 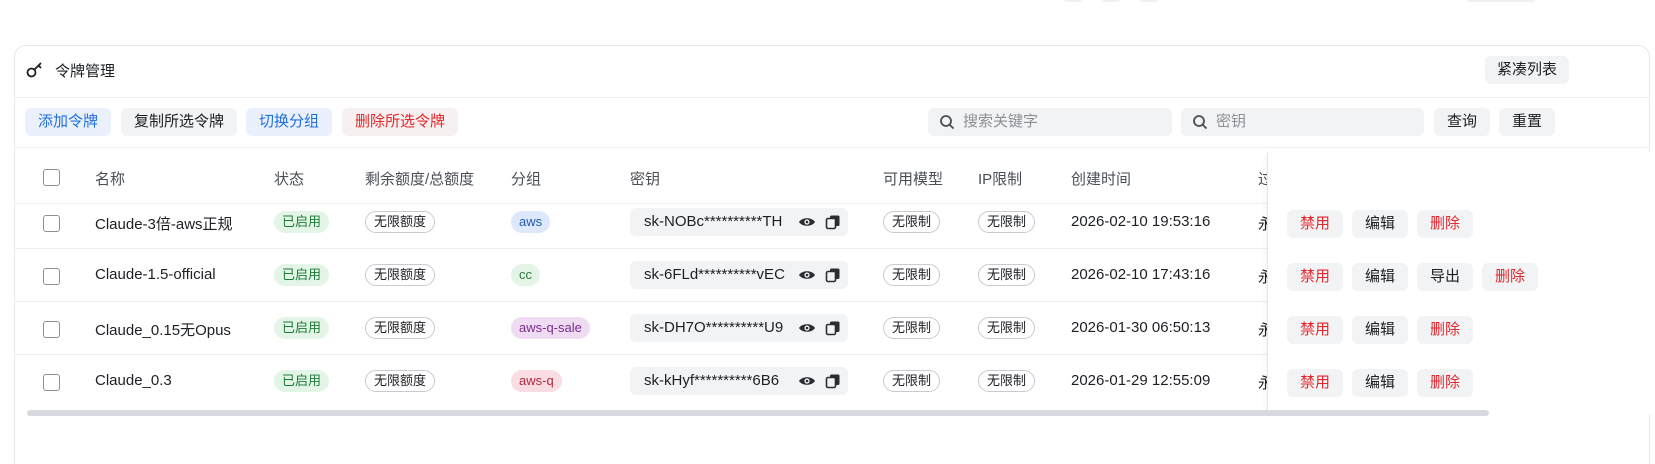 I want to click on switch-group-button: 切换分组, so click(x=289, y=122).